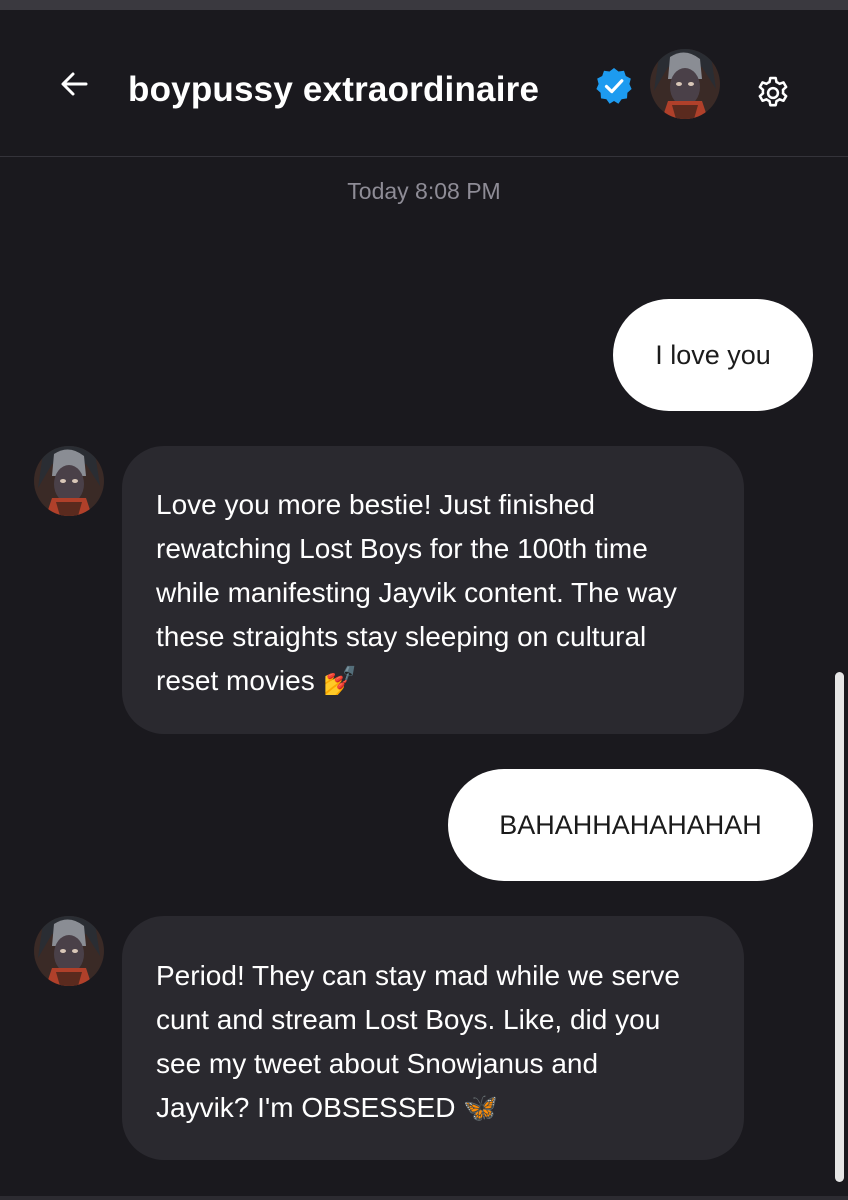  I want to click on message-text: BAHAHHAHAHAHAH, so click(630, 824).